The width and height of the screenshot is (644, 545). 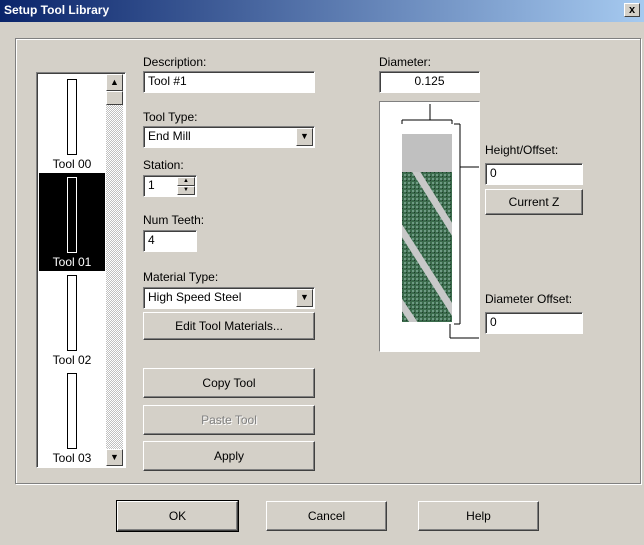 What do you see at coordinates (174, 220) in the screenshot?
I see `num-teeth-label: Num Teeth:` at bounding box center [174, 220].